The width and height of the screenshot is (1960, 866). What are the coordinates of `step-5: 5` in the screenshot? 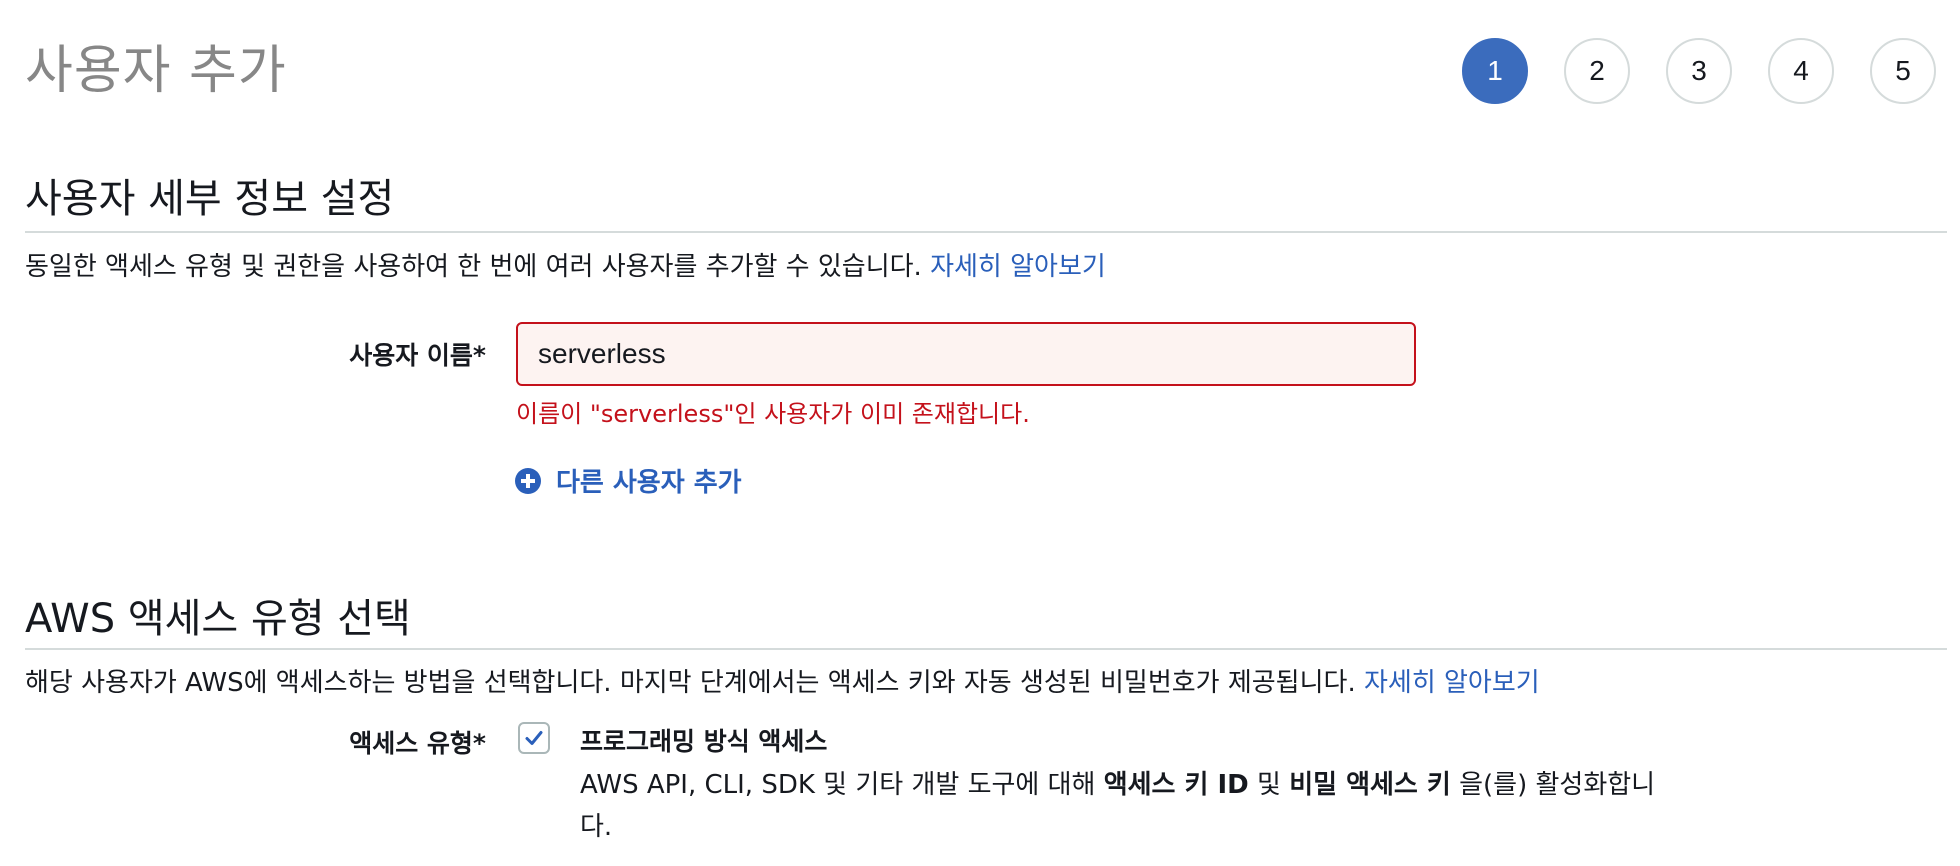 It's located at (1903, 71).